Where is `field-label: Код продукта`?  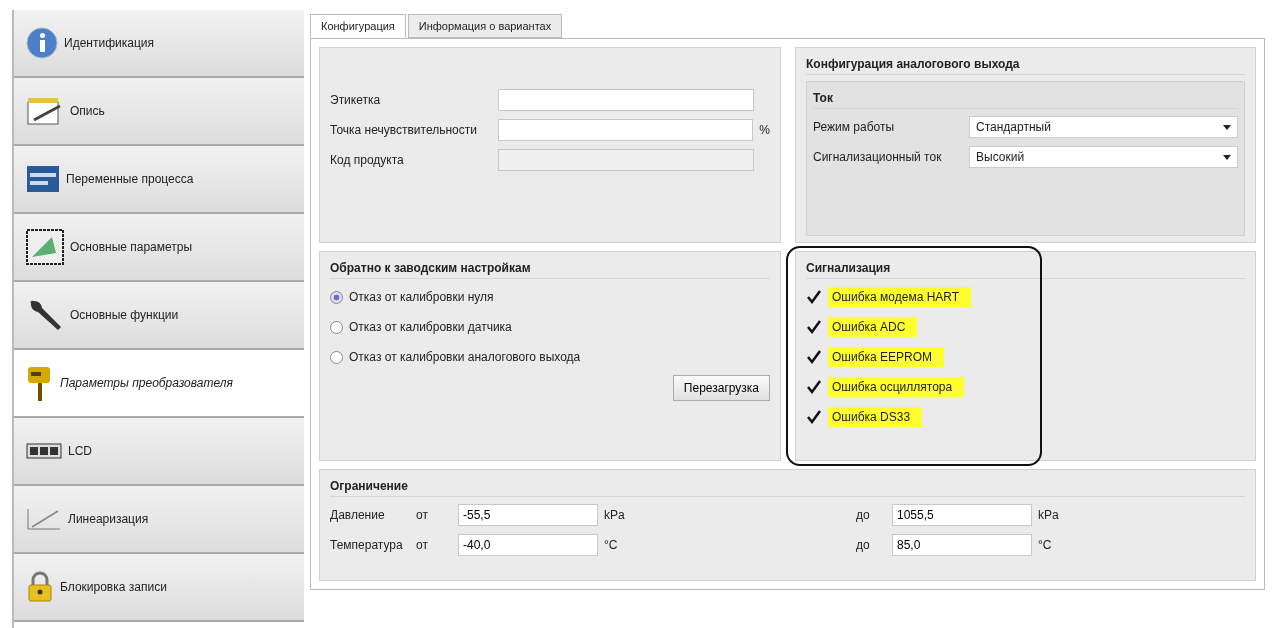
field-label: Код продукта is located at coordinates (367, 160).